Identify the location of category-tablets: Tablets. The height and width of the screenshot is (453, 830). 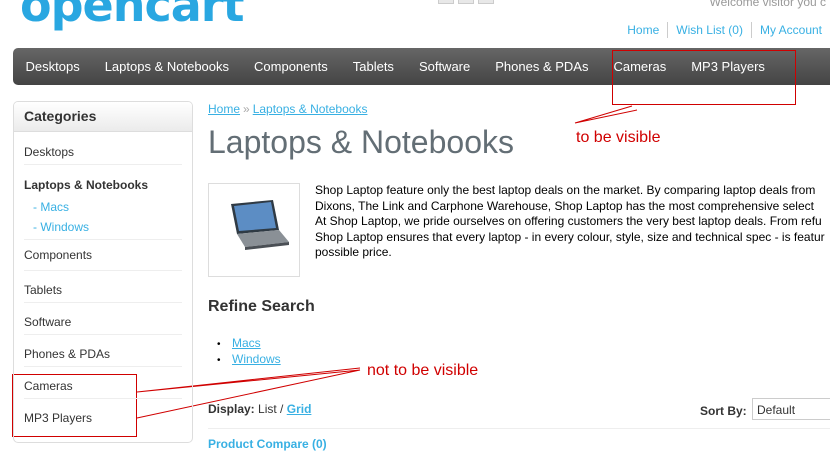
(103, 287).